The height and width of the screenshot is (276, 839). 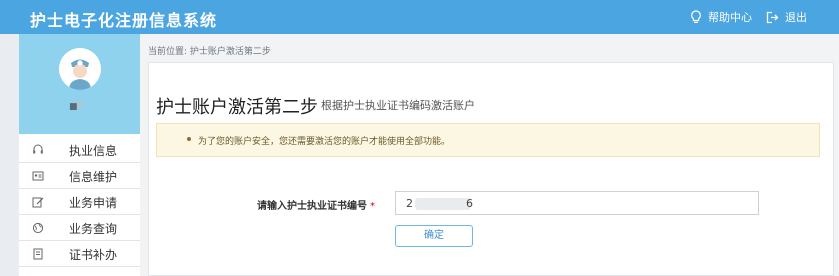 What do you see at coordinates (189, 139) in the screenshot?
I see `bullet-dot-icon` at bounding box center [189, 139].